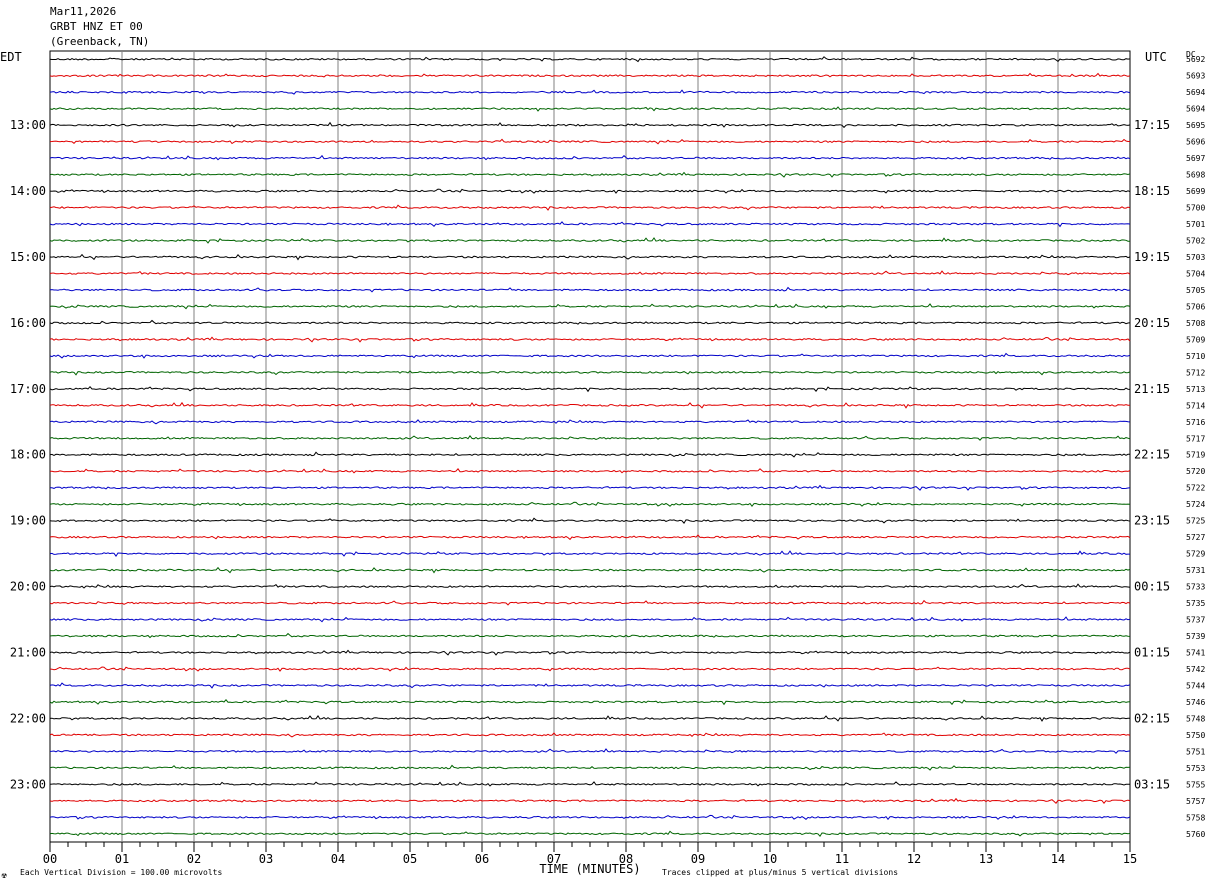 The width and height of the screenshot is (1210, 886). I want to click on dc-offset-label: 5729, so click(1195, 554).